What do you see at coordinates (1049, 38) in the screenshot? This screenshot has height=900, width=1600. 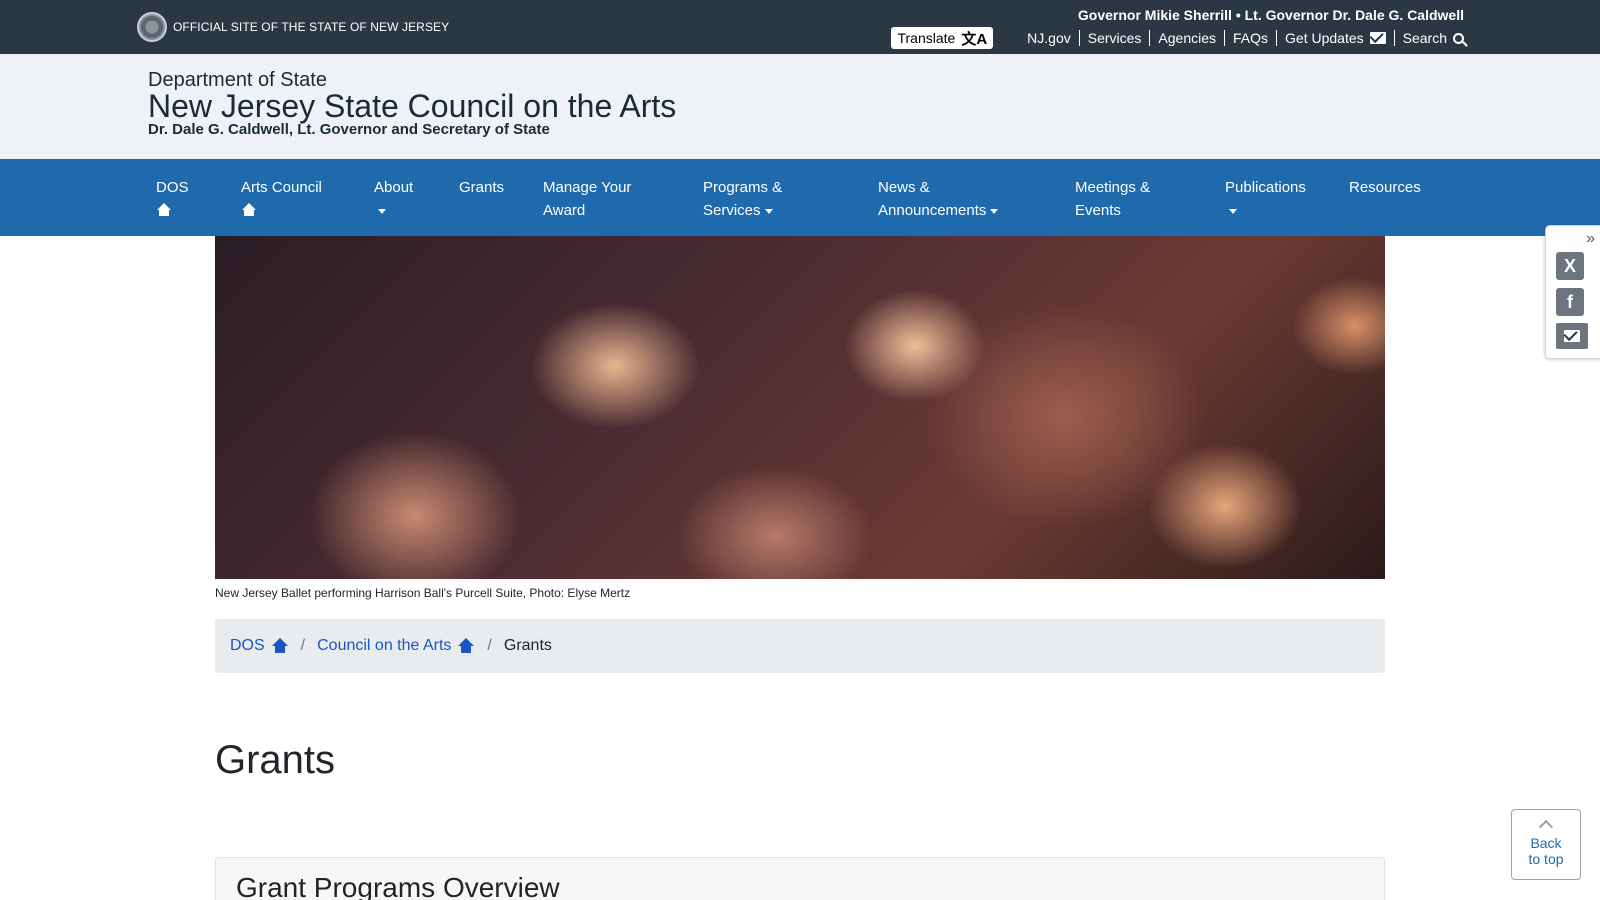 I see `njgov-link: NJ.gov` at bounding box center [1049, 38].